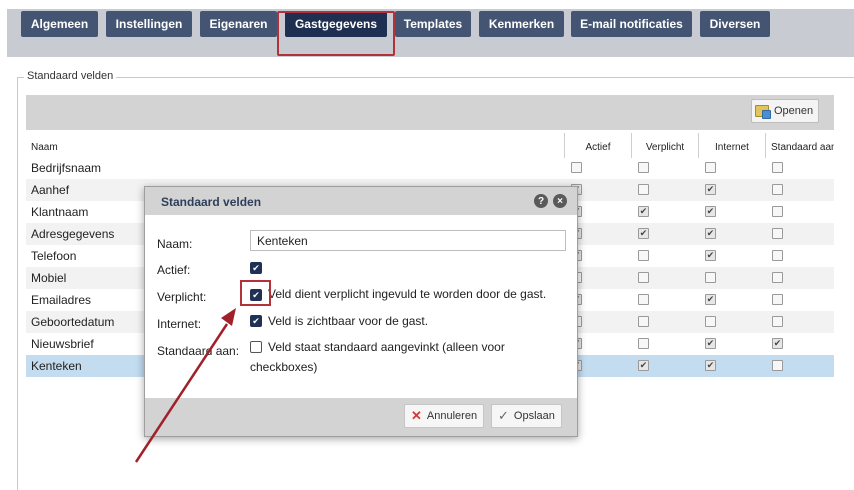 The image size is (854, 490). Describe the element at coordinates (631, 24) in the screenshot. I see `tab-email-notificaties: E-mail notificaties` at that location.